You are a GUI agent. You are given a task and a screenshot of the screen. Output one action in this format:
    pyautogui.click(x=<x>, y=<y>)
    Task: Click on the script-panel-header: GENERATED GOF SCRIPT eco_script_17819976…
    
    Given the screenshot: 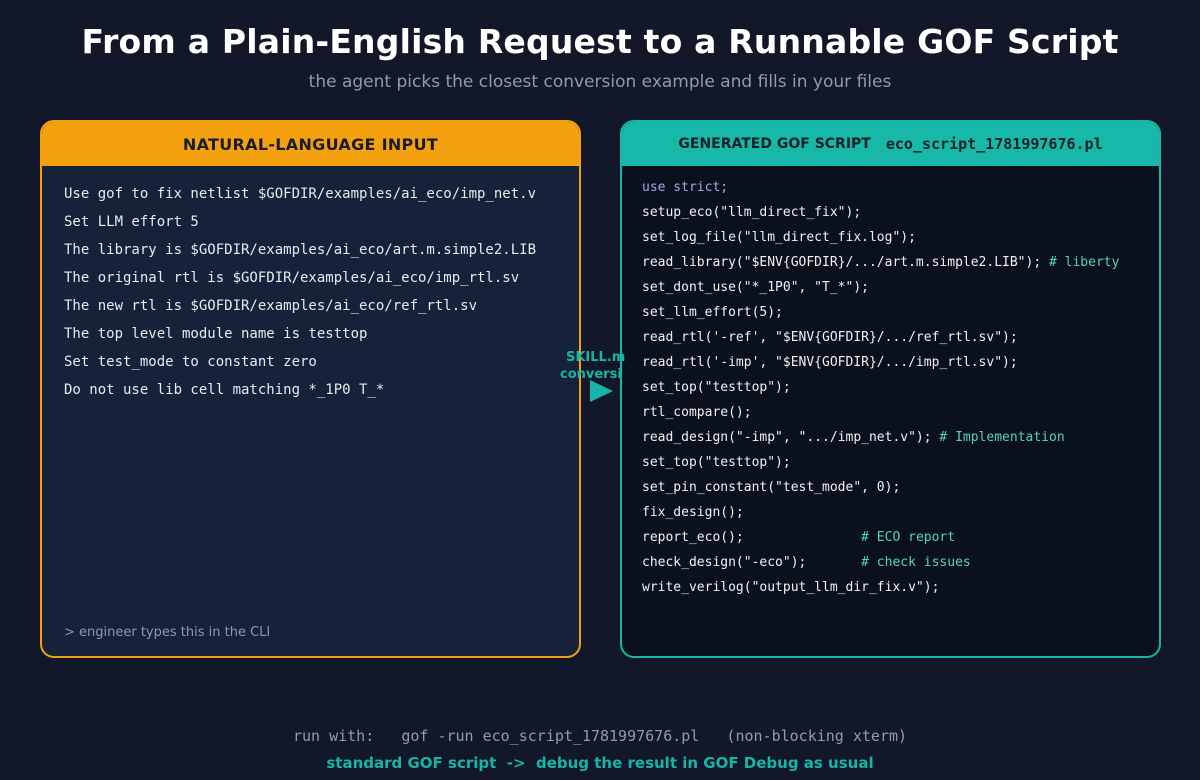 What is the action you would take?
    pyautogui.click(x=890, y=144)
    